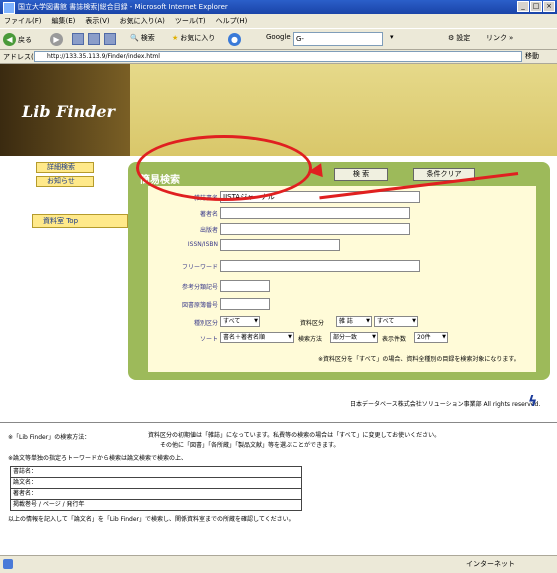 The width and height of the screenshot is (557, 573). Describe the element at coordinates (533, 402) in the screenshot. I see `company-logo-icon: ϟ` at that location.